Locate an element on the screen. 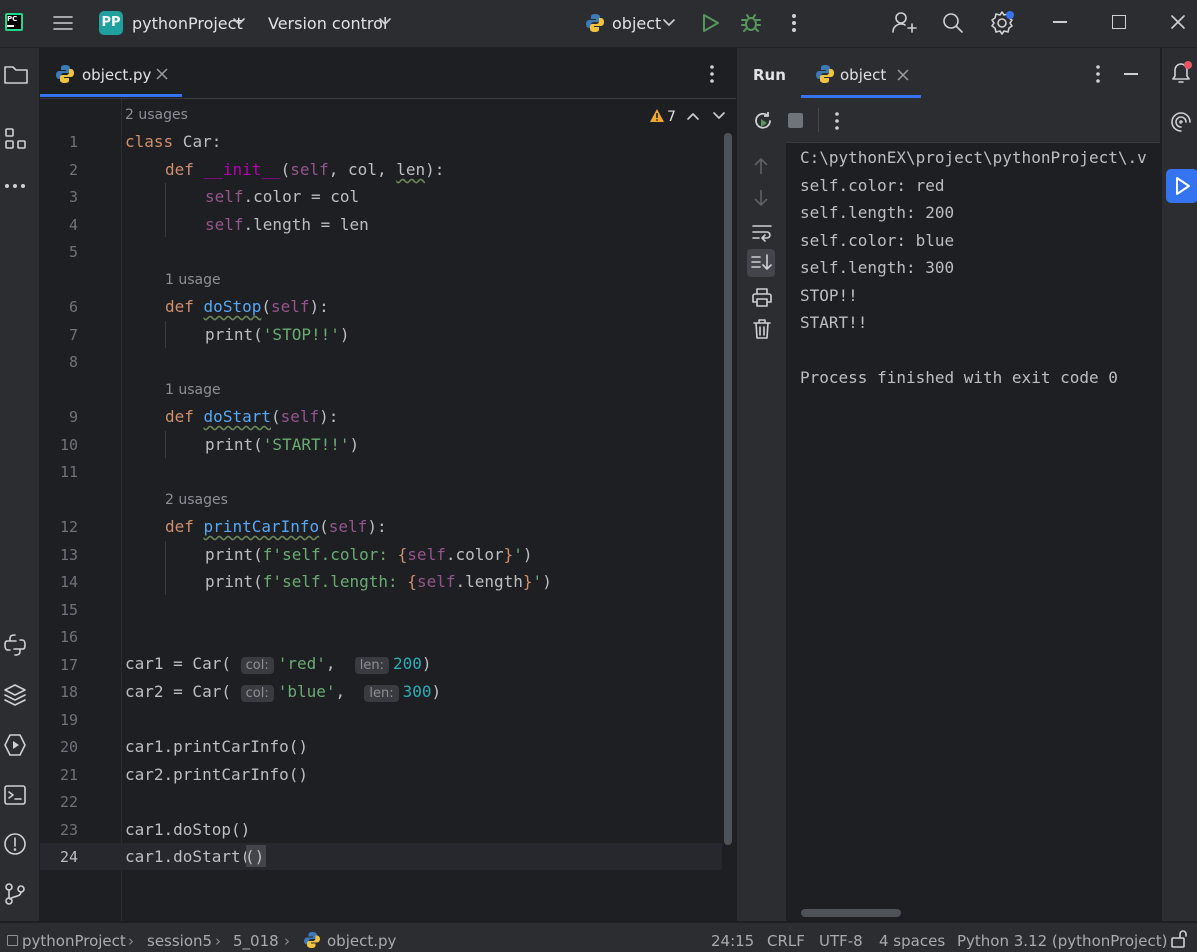  line-number: 4 is located at coordinates (58, 225).